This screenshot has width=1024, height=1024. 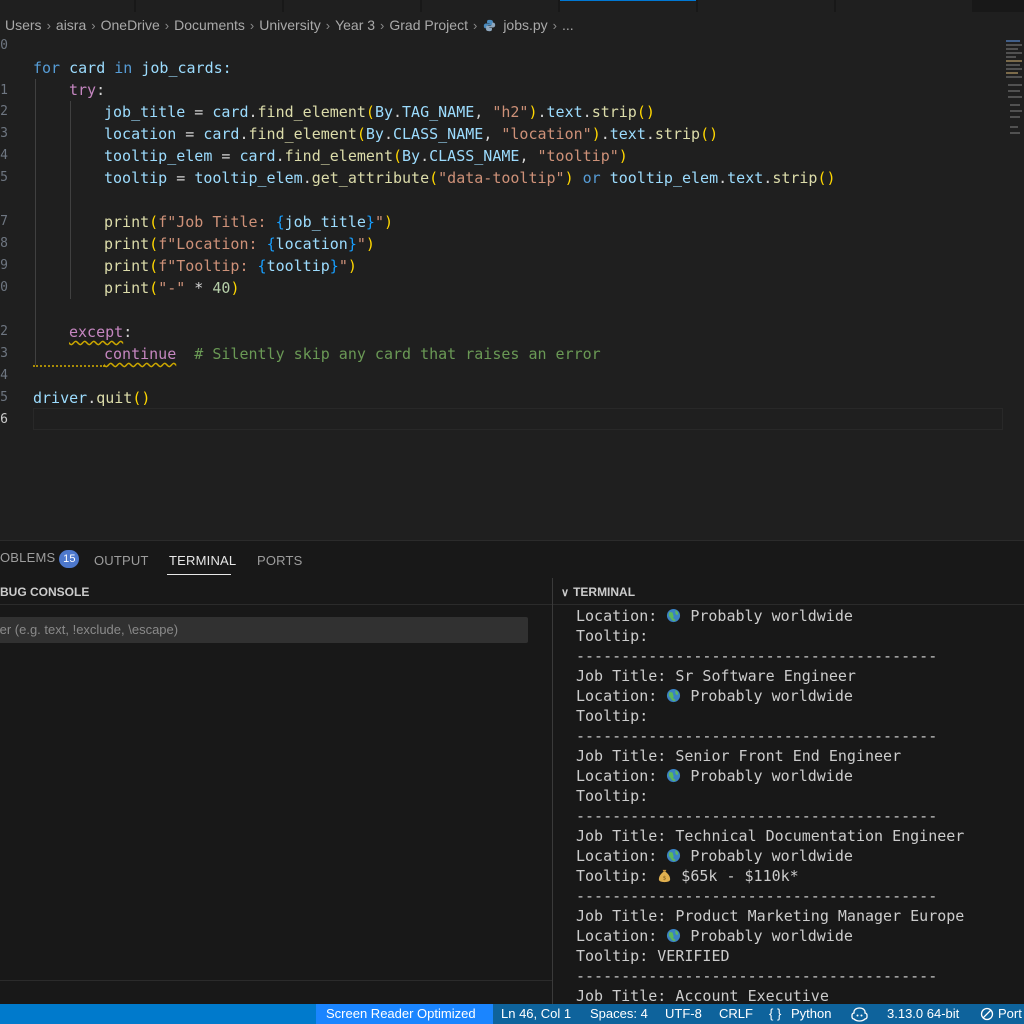 I want to click on breadcrumb-item: aisra, so click(x=71, y=25).